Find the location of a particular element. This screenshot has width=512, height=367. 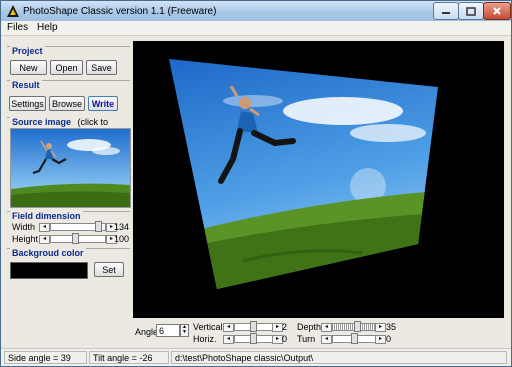

width-slider-thumb is located at coordinates (98, 226).